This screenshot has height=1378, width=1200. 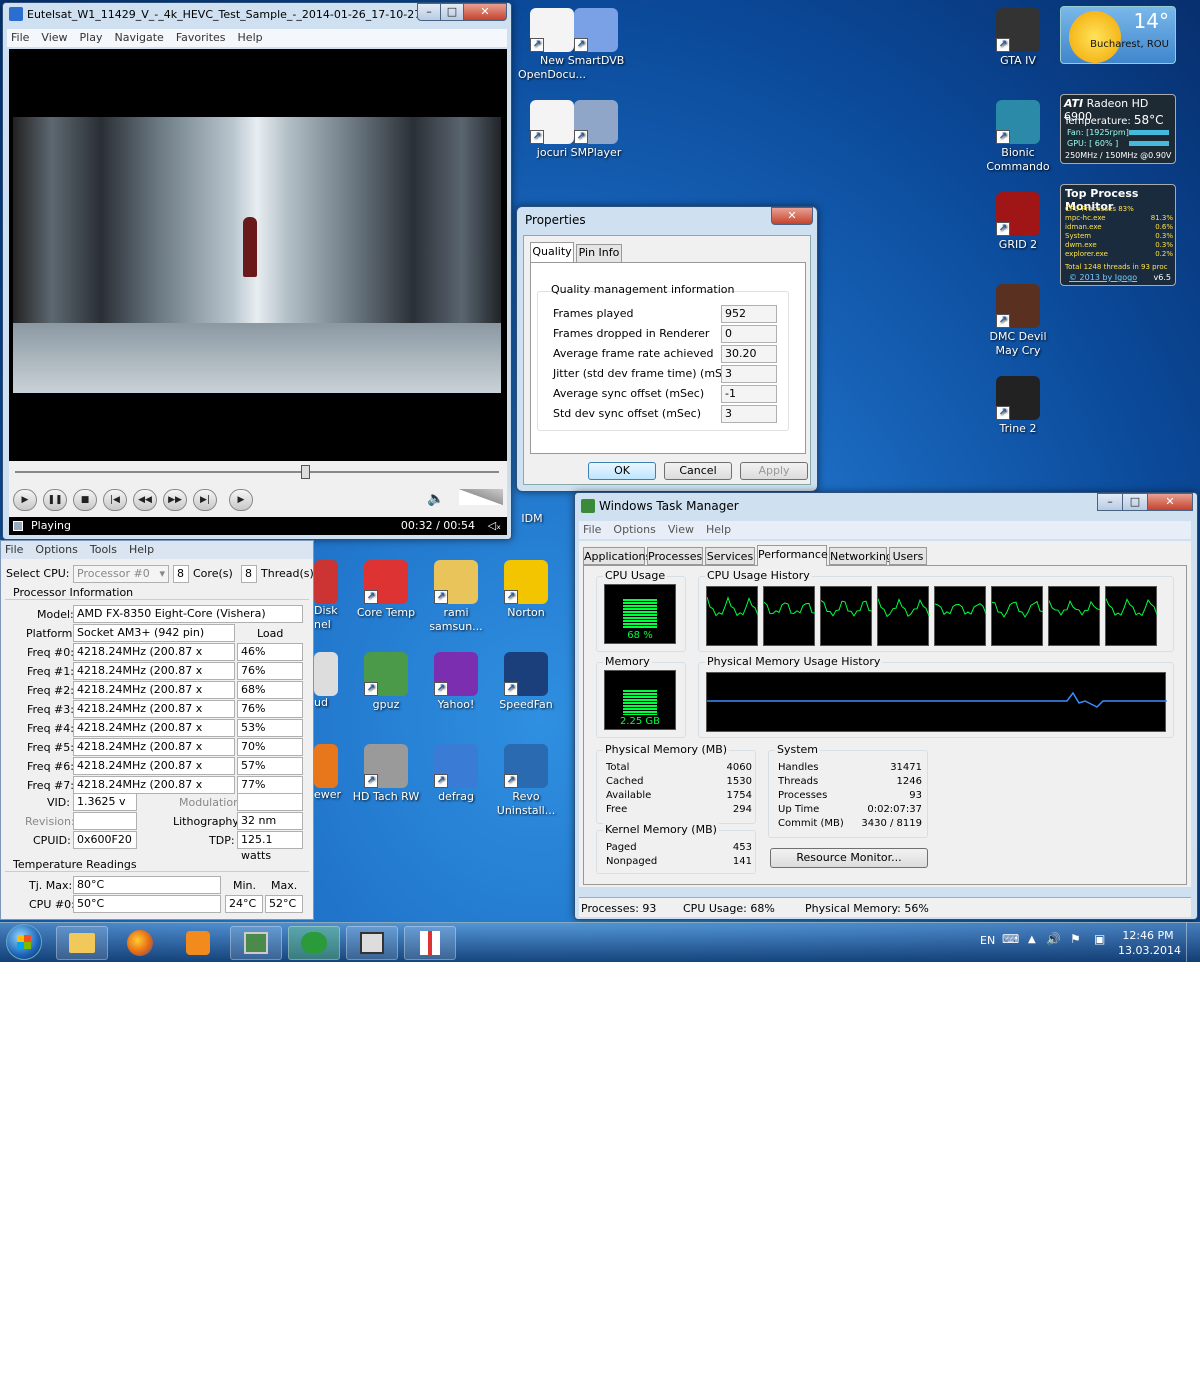 What do you see at coordinates (256, 943) in the screenshot?
I see `cpuz-taskbar-button` at bounding box center [256, 943].